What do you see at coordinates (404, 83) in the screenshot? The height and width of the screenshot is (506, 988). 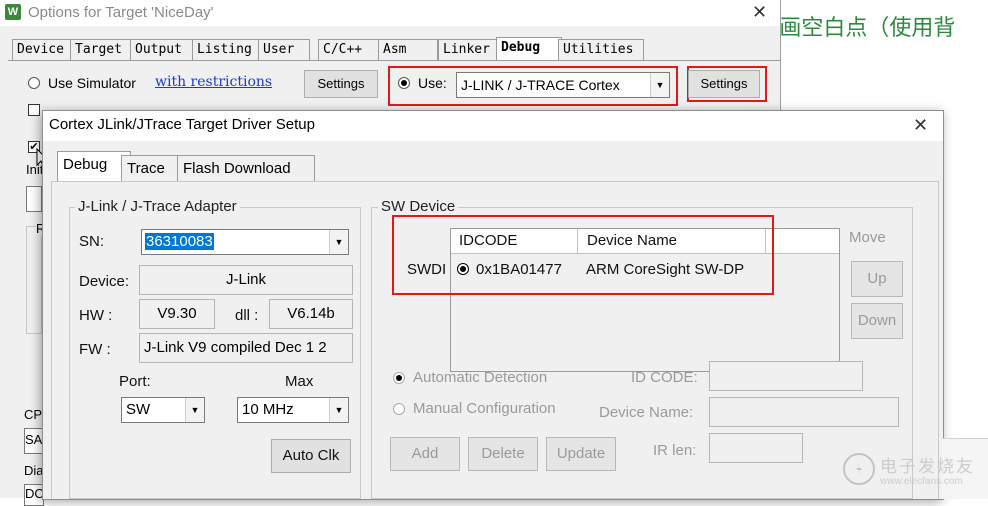 I see `use-debugger-radio` at bounding box center [404, 83].